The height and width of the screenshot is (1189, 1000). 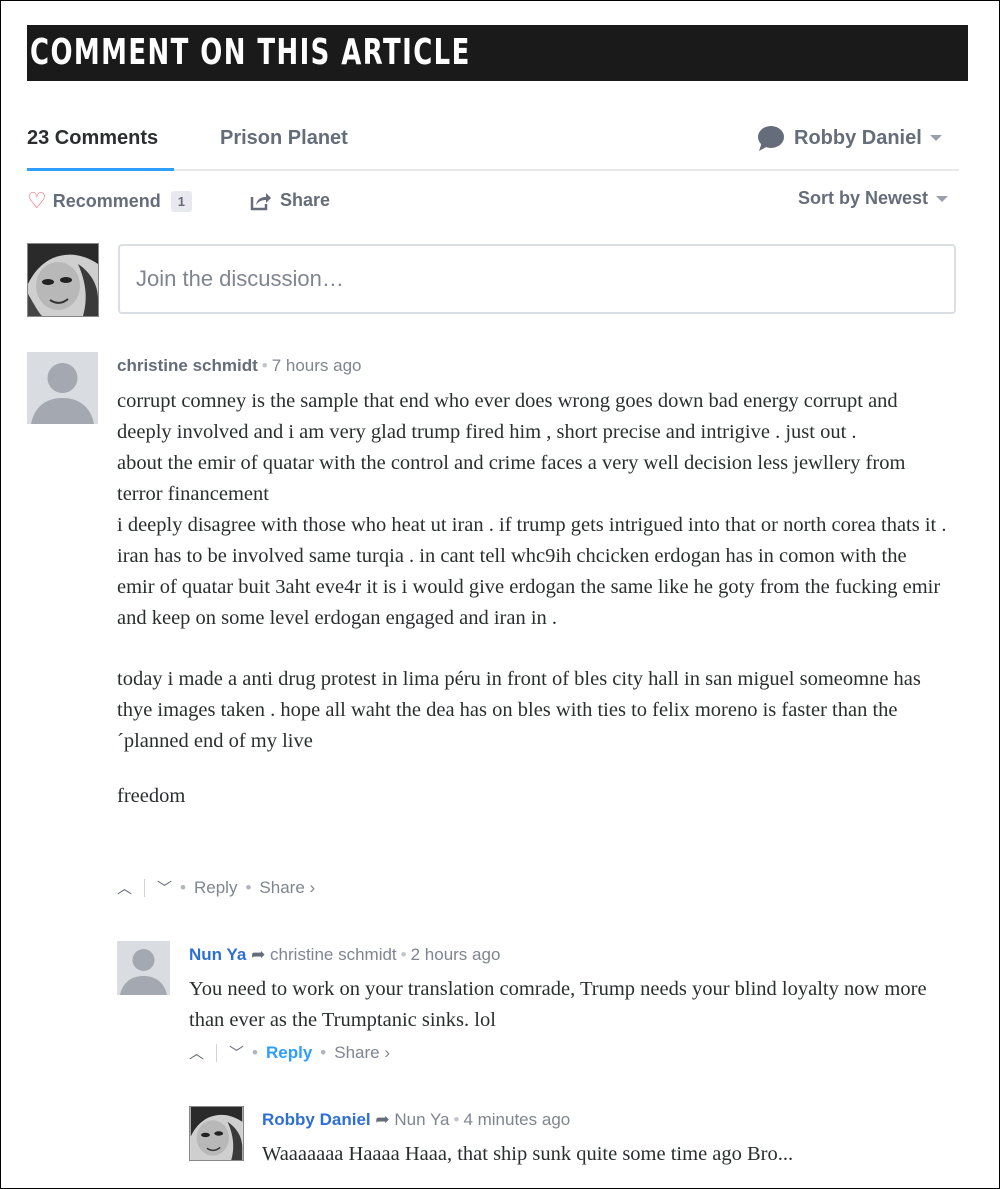 I want to click on comment-header: christine schmidt • 7 hours ago, so click(x=239, y=365).